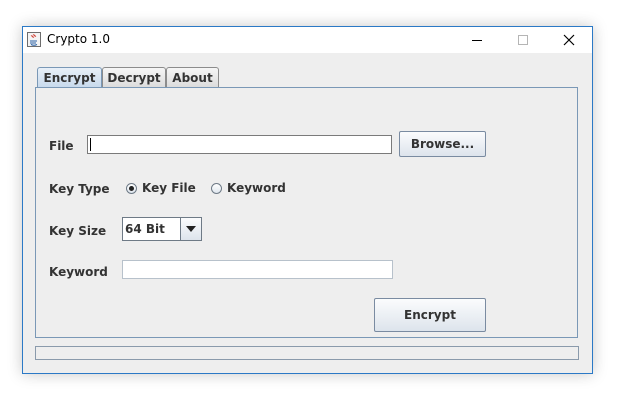 This screenshot has height=404, width=619. What do you see at coordinates (134, 77) in the screenshot?
I see `tab-decrypt: Decrypt` at bounding box center [134, 77].